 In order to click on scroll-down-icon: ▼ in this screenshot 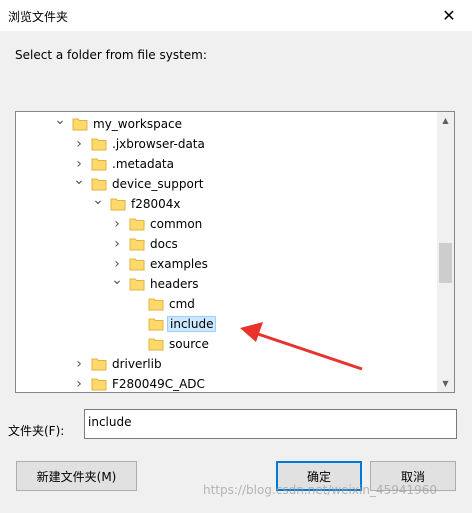, I will do `click(445, 383)`.